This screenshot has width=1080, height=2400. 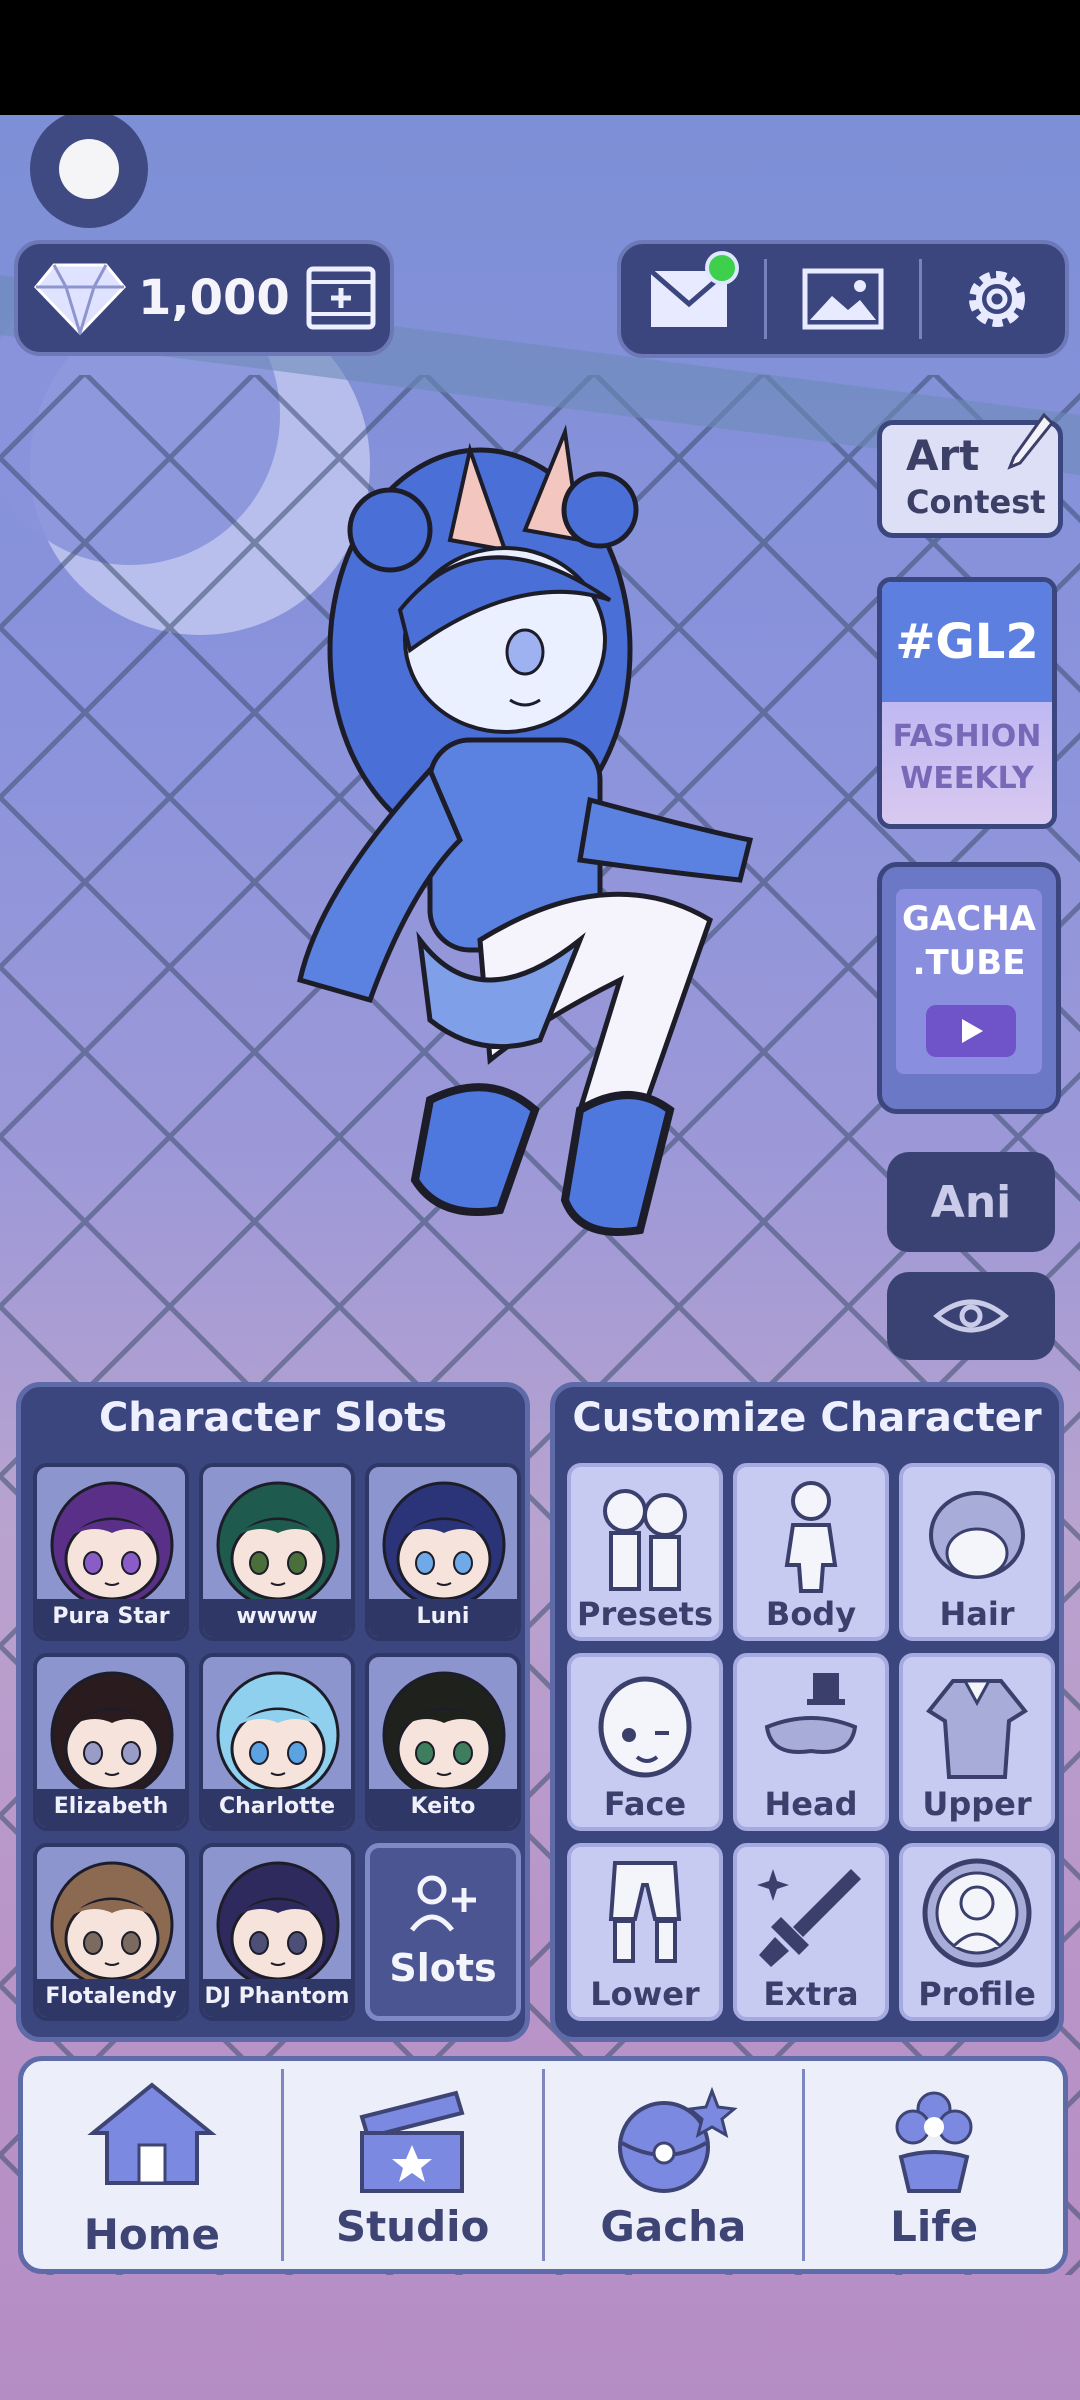 What do you see at coordinates (969, 988) in the screenshot?
I see `gacha-tube-button: GACHA .TUBE` at bounding box center [969, 988].